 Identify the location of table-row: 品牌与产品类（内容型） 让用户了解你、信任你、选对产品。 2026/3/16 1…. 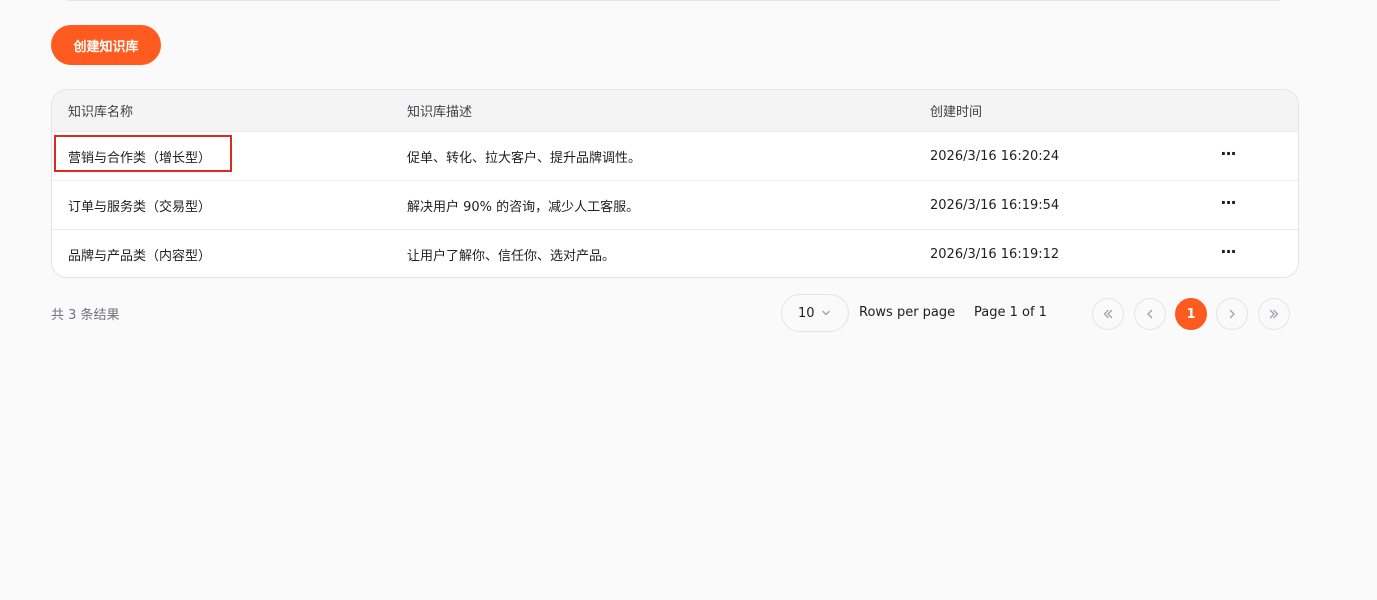
(675, 253).